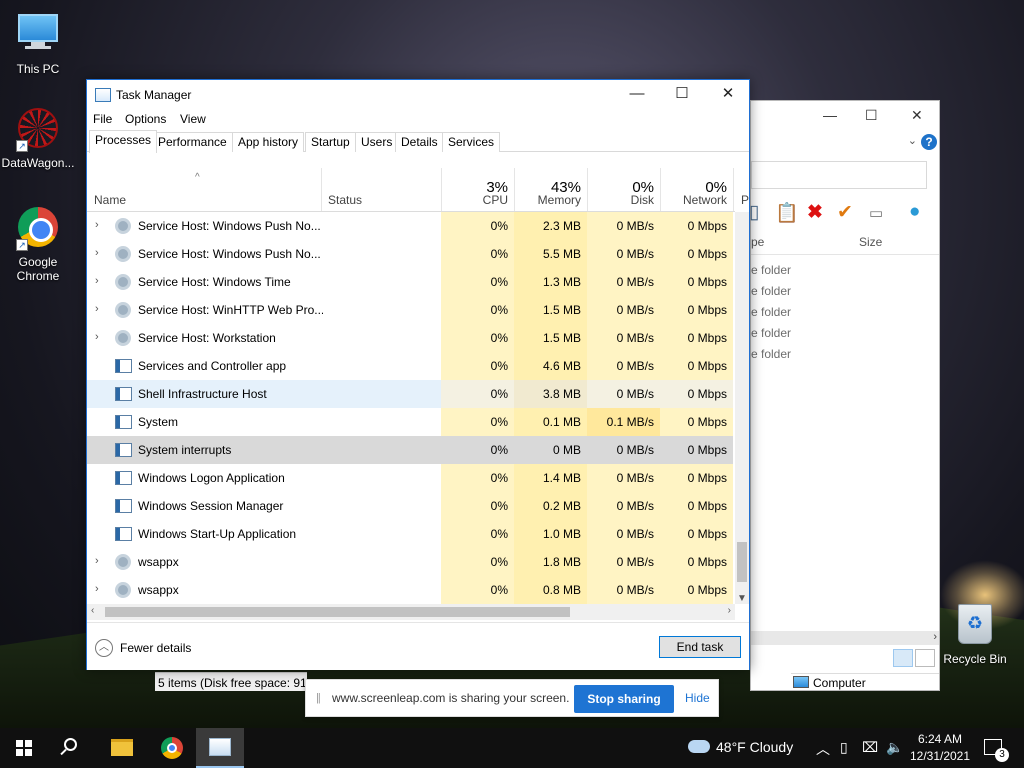 The height and width of the screenshot is (768, 1024). Describe the element at coordinates (975, 634) in the screenshot. I see `desktop-icon-recycle-bin: Recycle Bin` at that location.